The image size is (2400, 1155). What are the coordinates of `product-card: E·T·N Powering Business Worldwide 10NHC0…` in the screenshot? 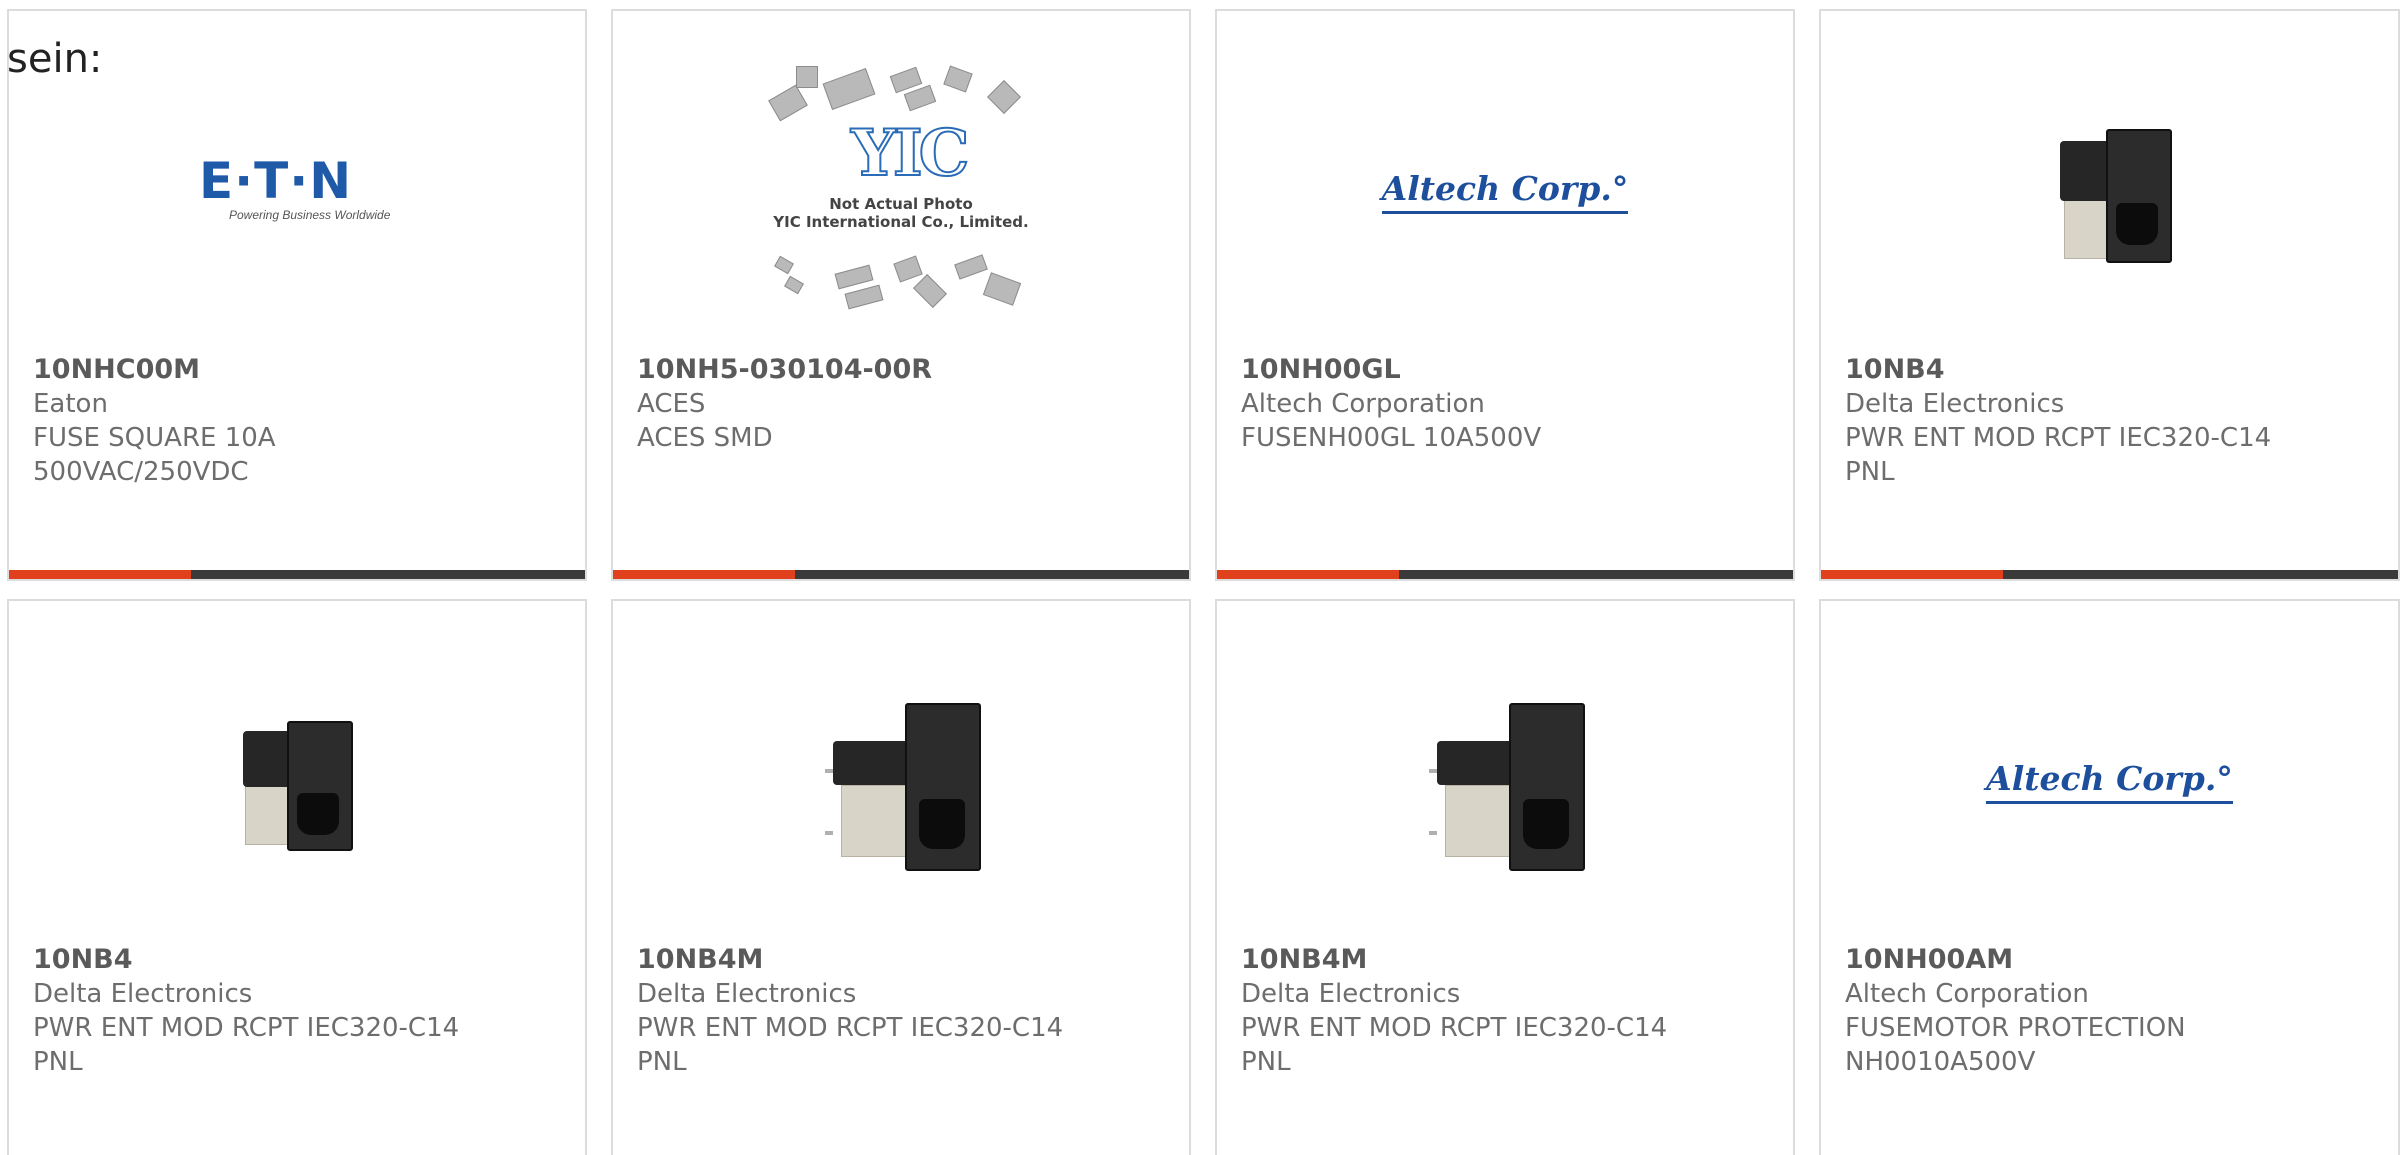 It's located at (297, 295).